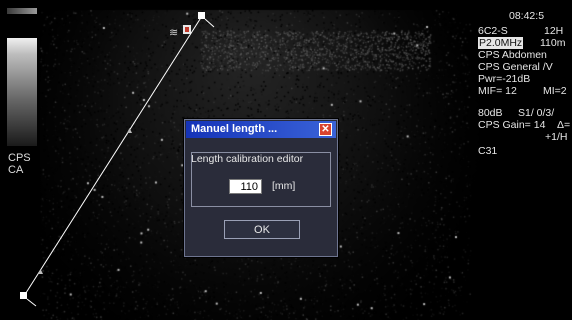 The image size is (572, 320). What do you see at coordinates (501, 43) in the screenshot?
I see `frequency-readout: P2.0MHz` at bounding box center [501, 43].